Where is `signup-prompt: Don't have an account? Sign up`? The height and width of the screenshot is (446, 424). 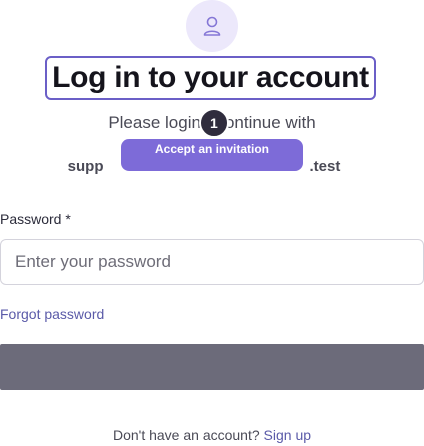 signup-prompt: Don't have an account? Sign up is located at coordinates (212, 435).